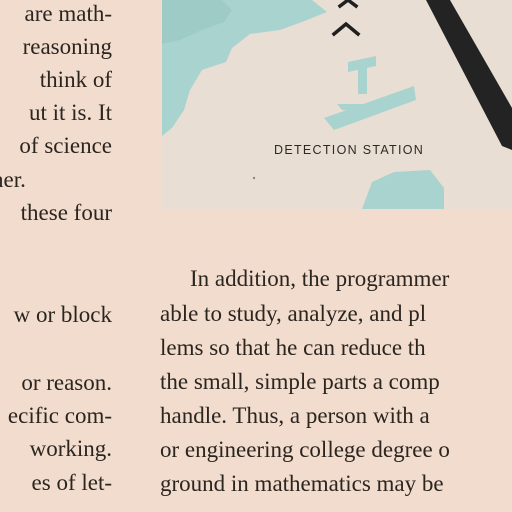 The height and width of the screenshot is (512, 512). What do you see at coordinates (302, 483) in the screenshot?
I see `right-line-7: ground in mathematics may be` at bounding box center [302, 483].